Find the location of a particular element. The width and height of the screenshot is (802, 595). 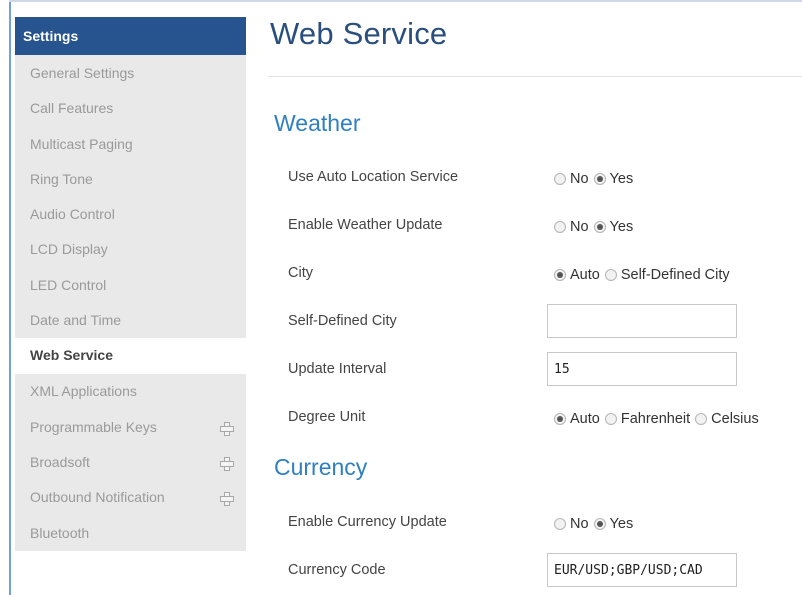

sidebar-item-label: Call Features is located at coordinates (72, 108).